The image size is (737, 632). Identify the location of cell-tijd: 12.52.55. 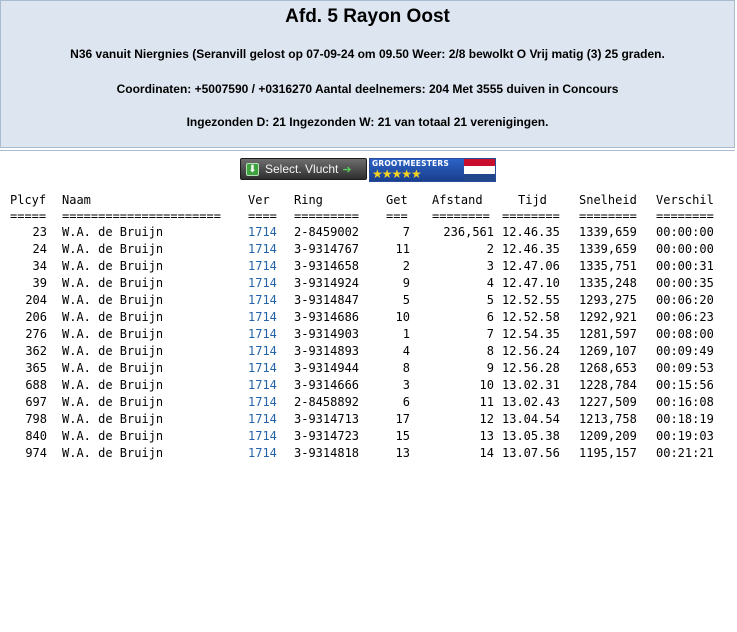
(531, 300).